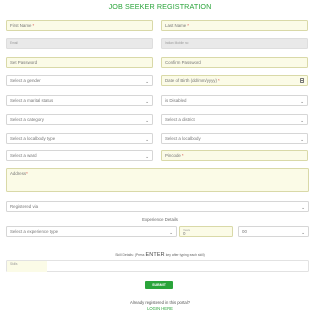 This screenshot has width=320, height=314. Describe the element at coordinates (25, 80) in the screenshot. I see `gender-value: Select a gender` at that location.